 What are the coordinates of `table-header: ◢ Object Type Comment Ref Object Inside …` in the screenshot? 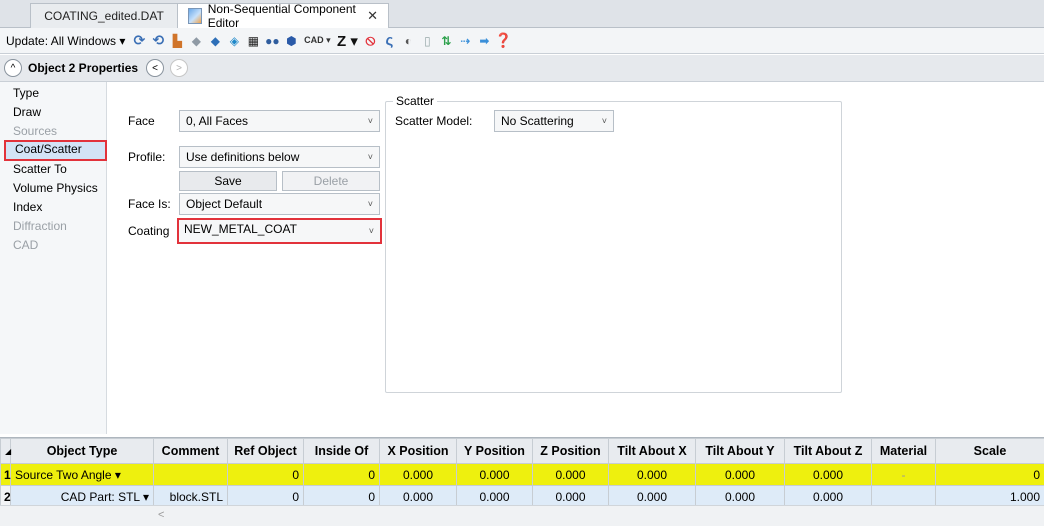 It's located at (522, 451).